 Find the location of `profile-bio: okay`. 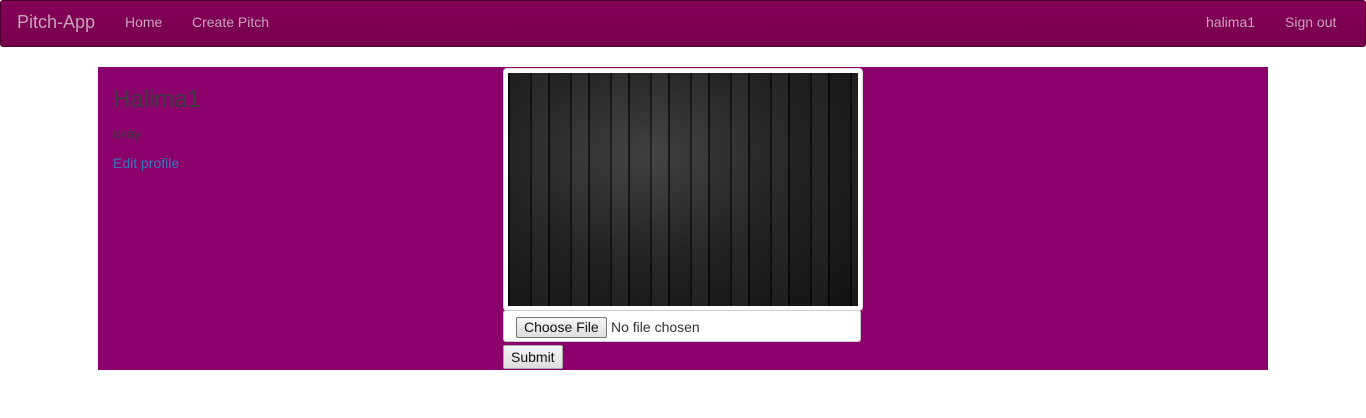

profile-bio: okay is located at coordinates (127, 133).